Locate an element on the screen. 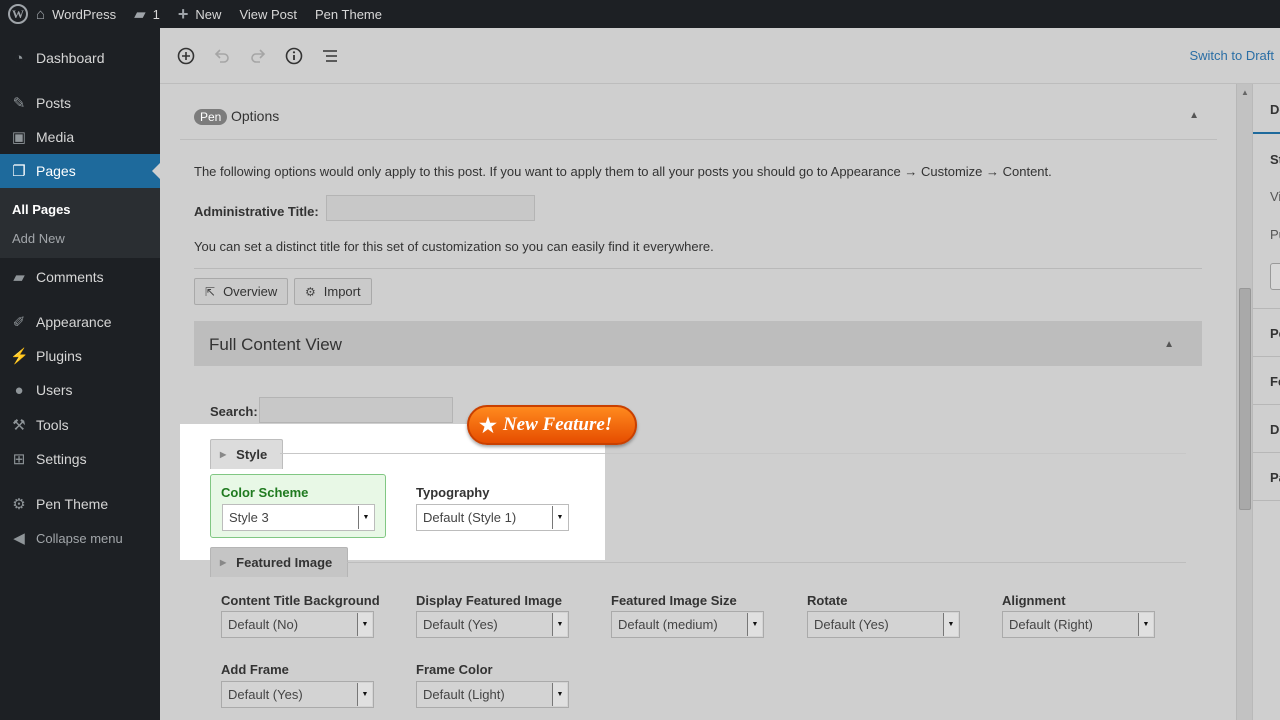 Image resolution: width=1280 pixels, height=720 pixels. add-block-button is located at coordinates (186, 56).